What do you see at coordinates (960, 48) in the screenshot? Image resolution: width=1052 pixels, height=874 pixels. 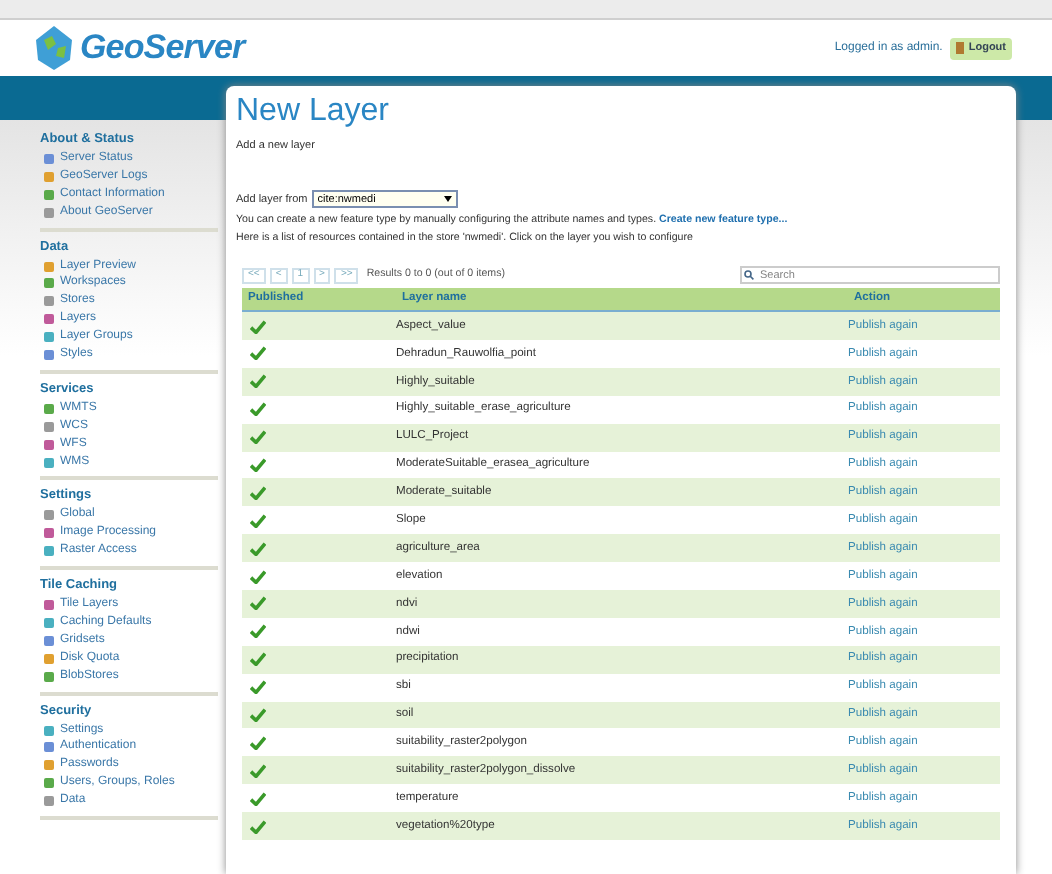 I see `logout-icon` at bounding box center [960, 48].